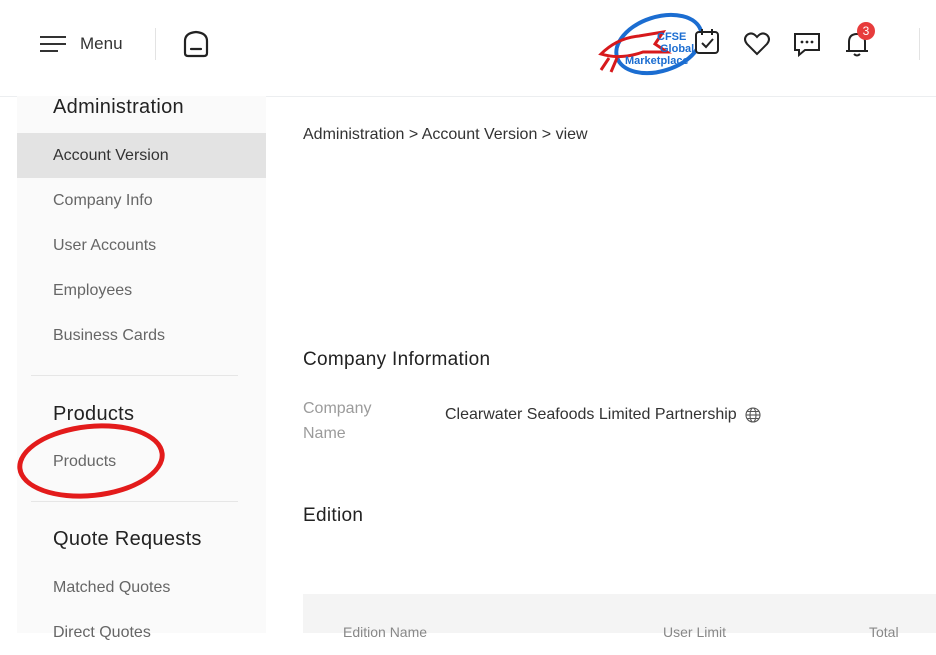  What do you see at coordinates (652, 45) in the screenshot?
I see `cfse-global-marketplace-logo: CFSE Global Marketplace` at bounding box center [652, 45].